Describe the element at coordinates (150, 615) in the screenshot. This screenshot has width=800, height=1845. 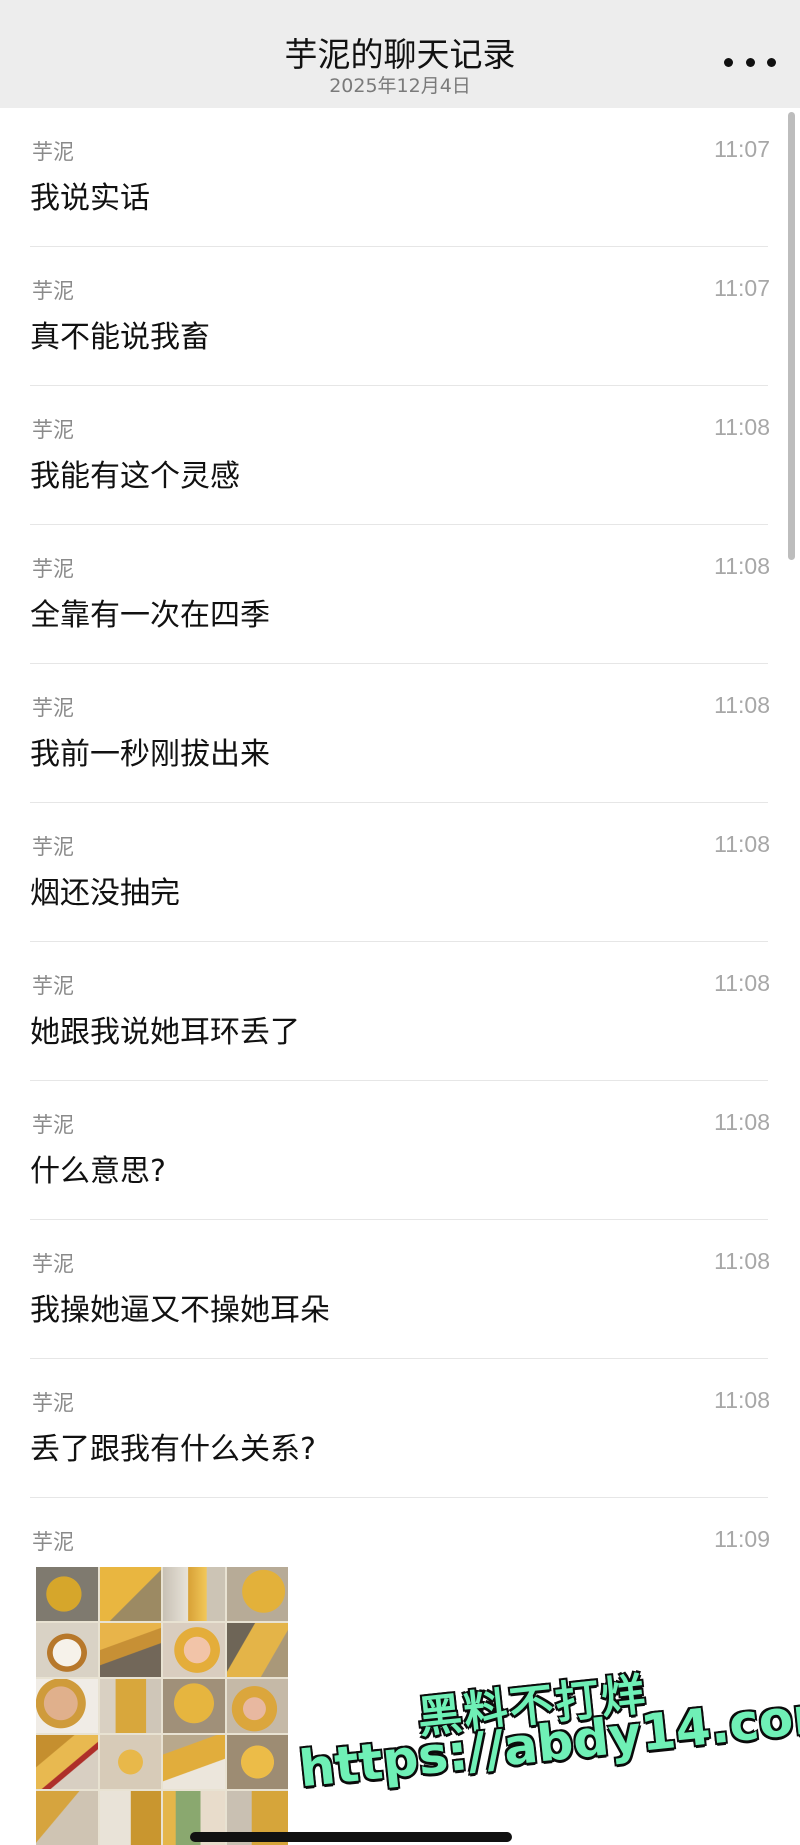
I see `message-text: 全靠有一次在四季` at that location.